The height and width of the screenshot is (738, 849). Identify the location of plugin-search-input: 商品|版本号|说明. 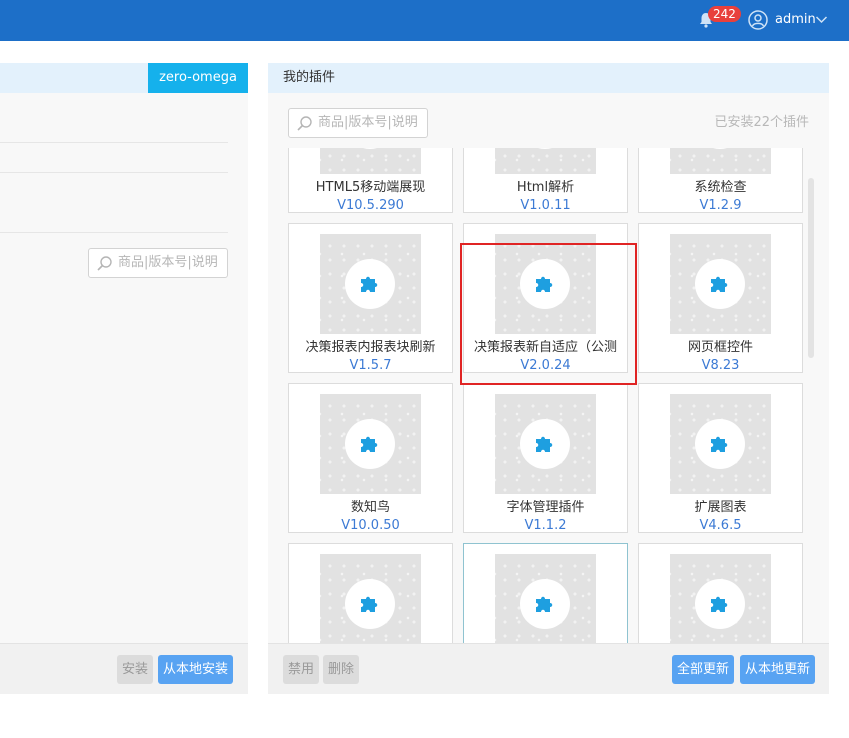
(358, 123).